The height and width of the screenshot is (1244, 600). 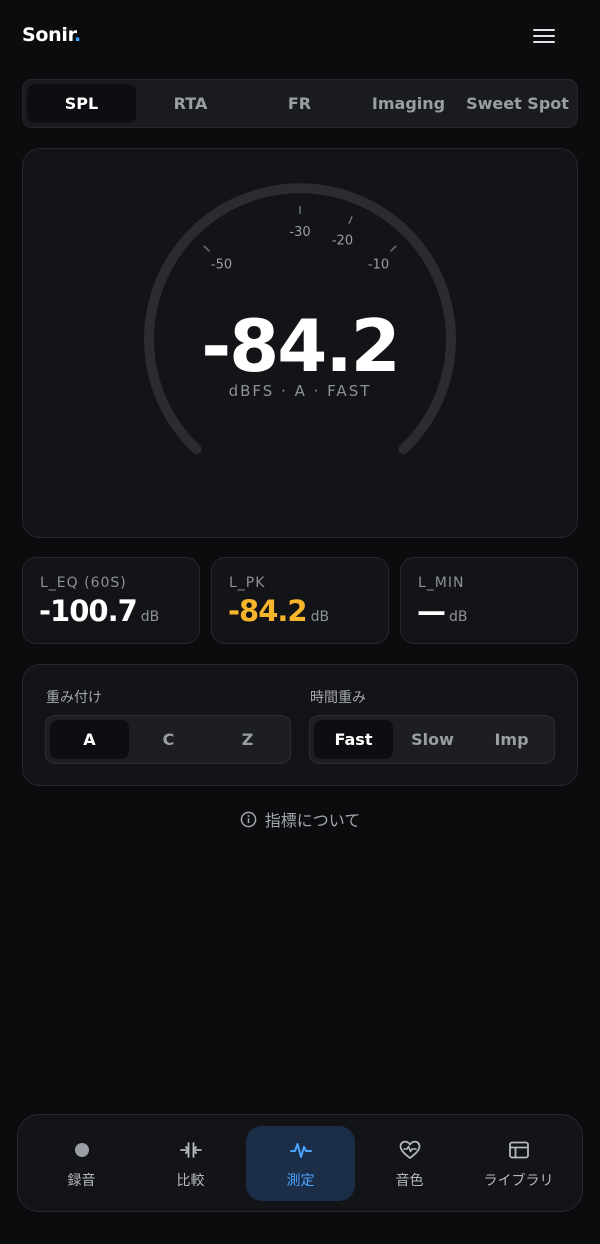 I want to click on stat-value: -100.7 dB, so click(x=99, y=611).